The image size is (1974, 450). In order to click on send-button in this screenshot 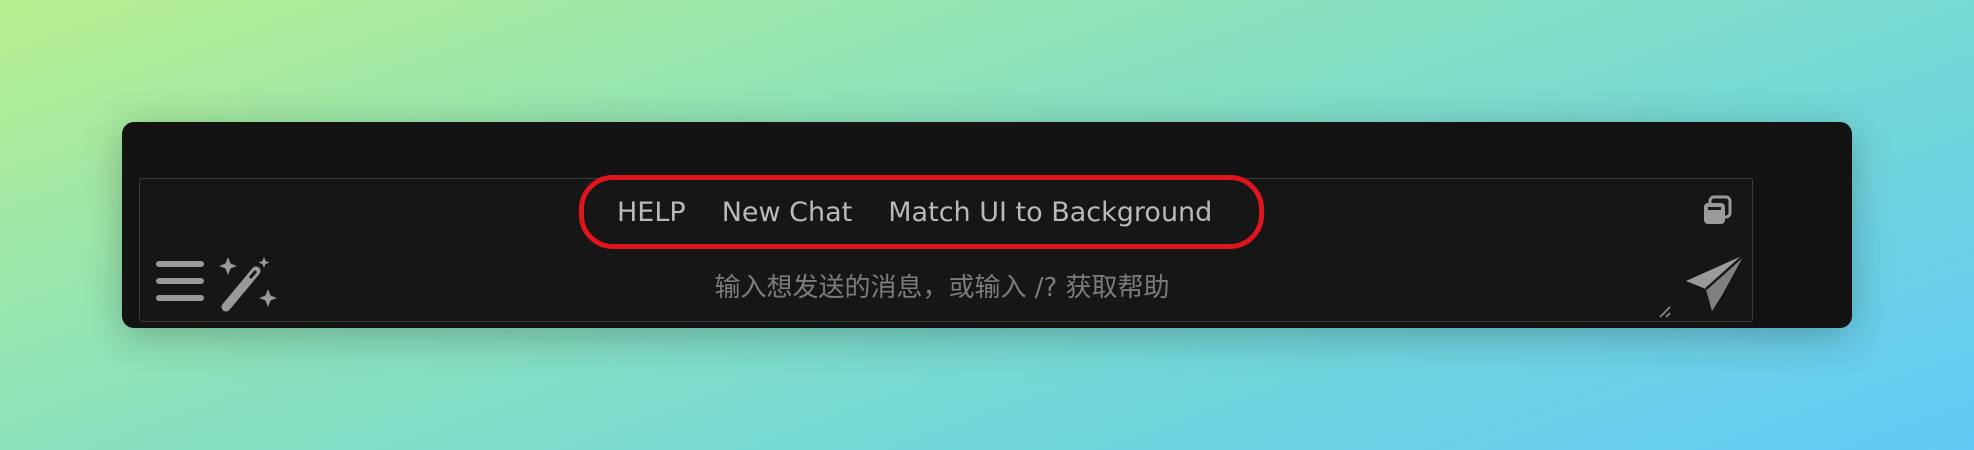, I will do `click(1715, 283)`.